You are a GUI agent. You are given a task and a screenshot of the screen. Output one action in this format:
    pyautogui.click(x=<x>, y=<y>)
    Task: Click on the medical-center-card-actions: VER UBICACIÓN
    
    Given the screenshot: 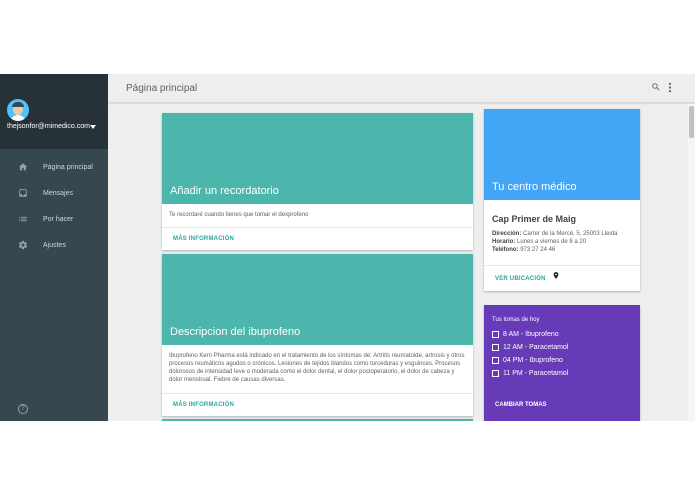 What is the action you would take?
    pyautogui.click(x=562, y=278)
    